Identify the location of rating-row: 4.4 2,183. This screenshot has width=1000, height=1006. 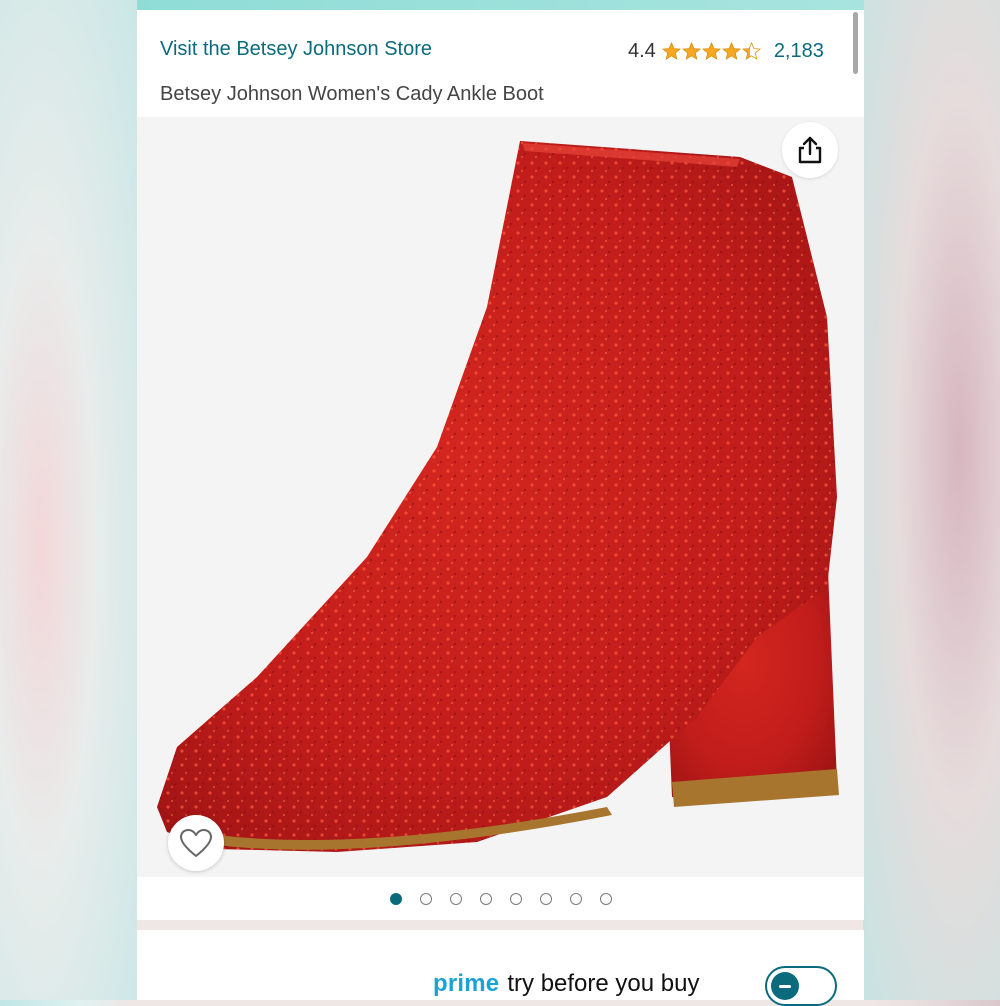
(726, 51).